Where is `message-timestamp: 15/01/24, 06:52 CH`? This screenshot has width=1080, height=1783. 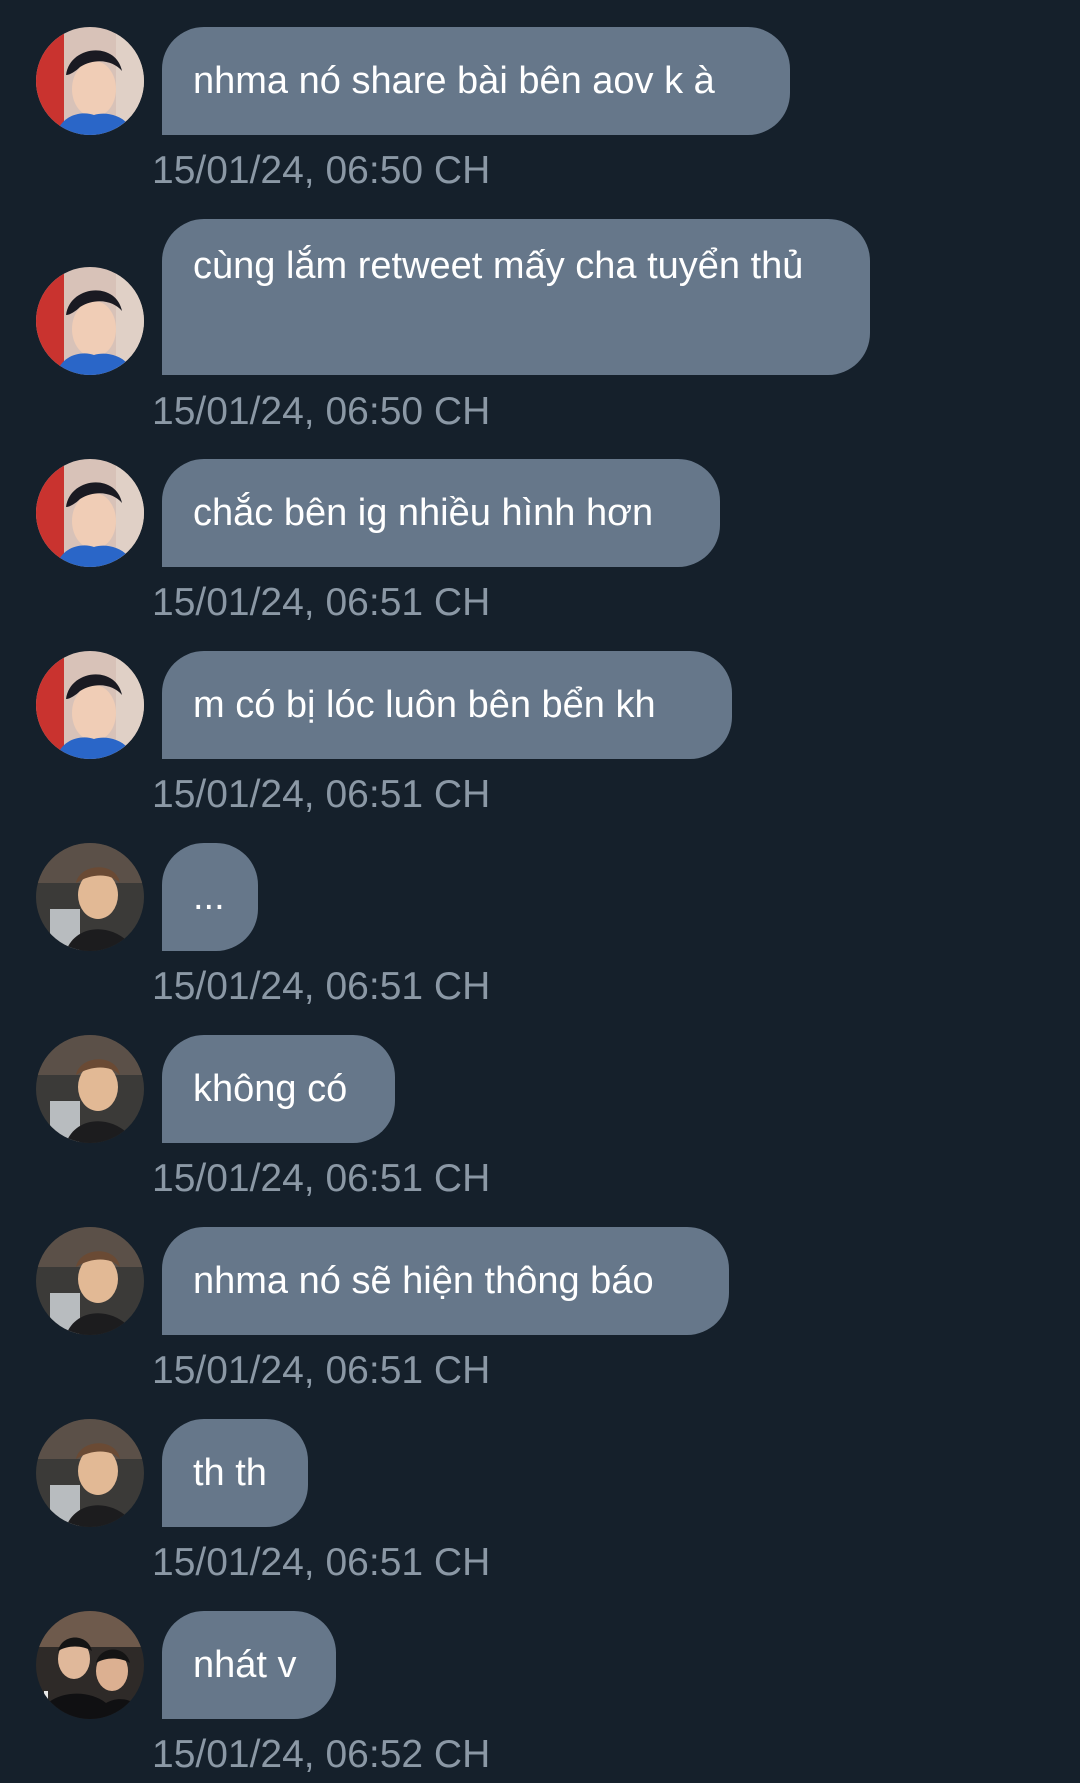 message-timestamp: 15/01/24, 06:52 CH is located at coordinates (321, 1754).